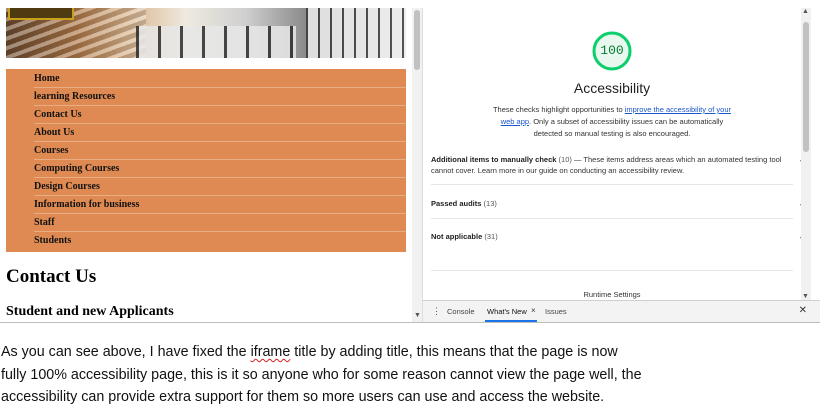  I want to click on nav-item-home: Home, so click(220, 79).